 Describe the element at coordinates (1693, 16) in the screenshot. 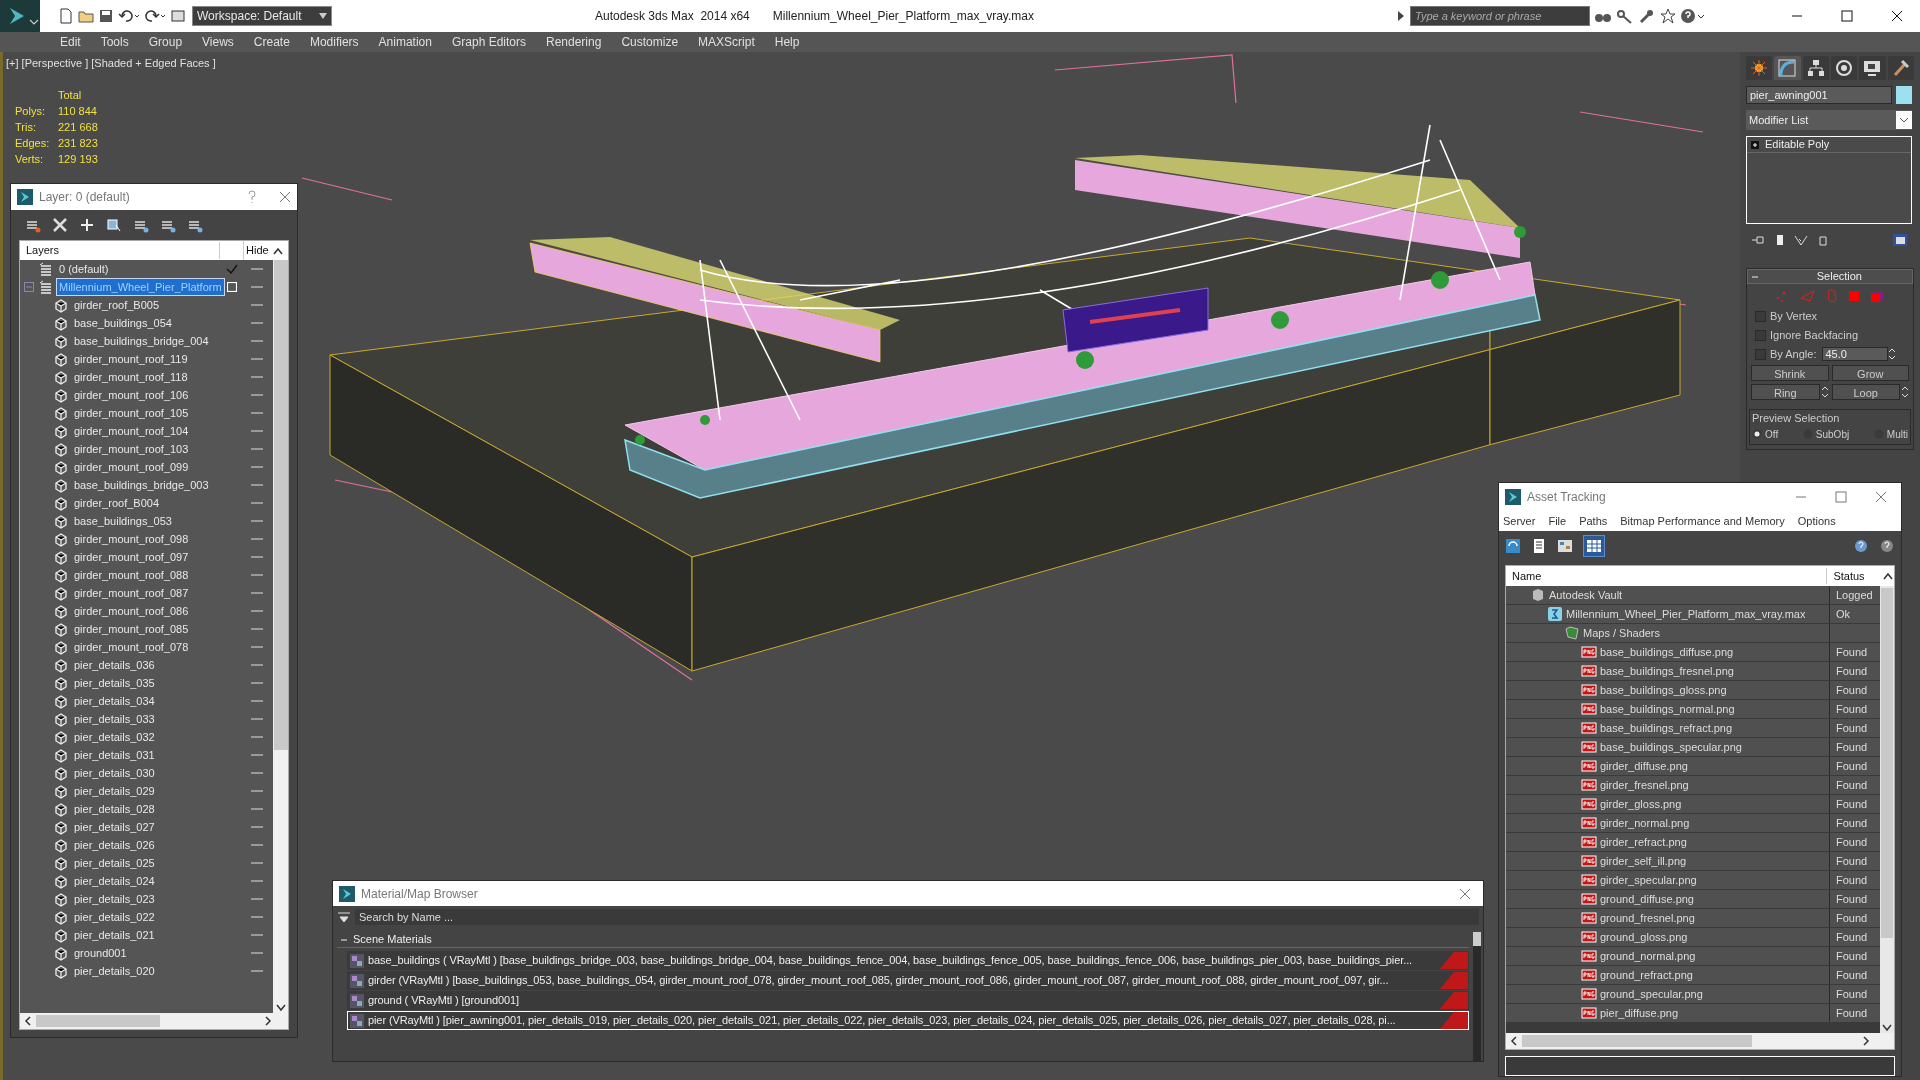

I see `help-icon` at that location.